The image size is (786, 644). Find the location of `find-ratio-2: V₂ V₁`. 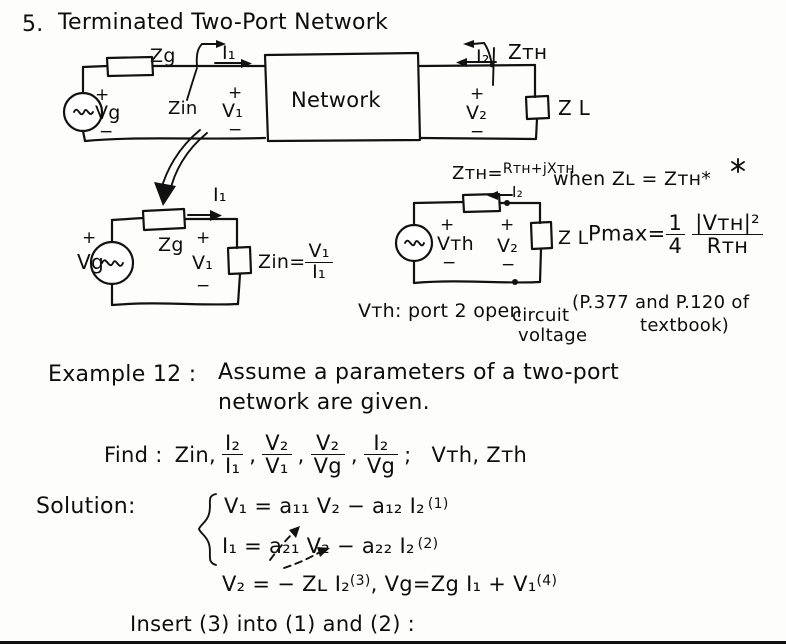

find-ratio-2: V₂ V₁ is located at coordinates (277, 454).